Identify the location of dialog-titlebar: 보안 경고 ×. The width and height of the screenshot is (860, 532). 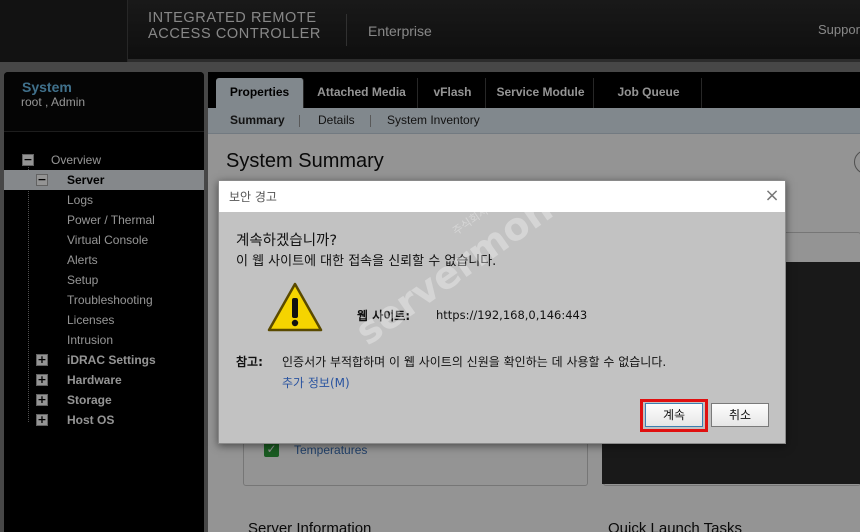
(502, 196).